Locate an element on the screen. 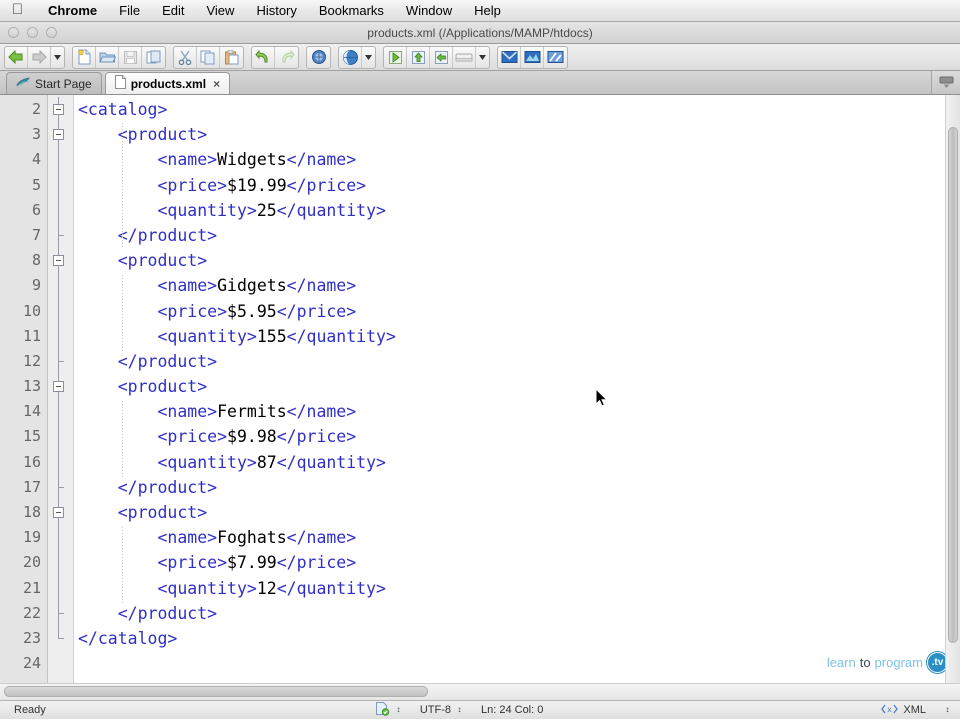 Image resolution: width=960 pixels, height=720 pixels. status-doc-stepper: ↕ is located at coordinates (398, 710).